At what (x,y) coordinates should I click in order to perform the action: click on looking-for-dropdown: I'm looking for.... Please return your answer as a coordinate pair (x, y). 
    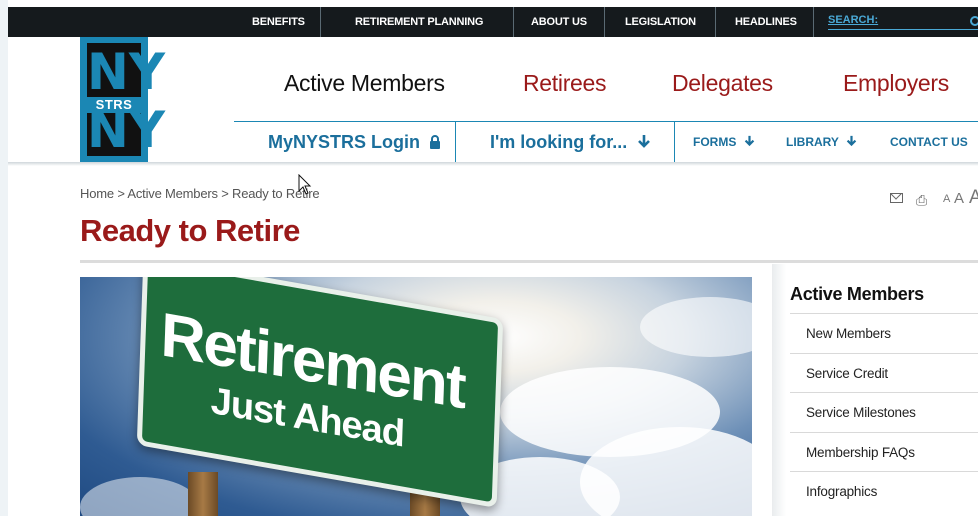
    Looking at the image, I should click on (570, 142).